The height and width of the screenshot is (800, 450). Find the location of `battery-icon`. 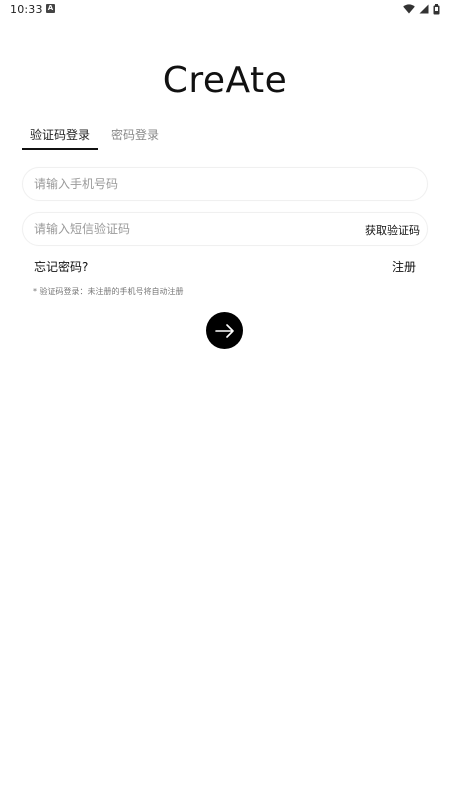

battery-icon is located at coordinates (436, 8).